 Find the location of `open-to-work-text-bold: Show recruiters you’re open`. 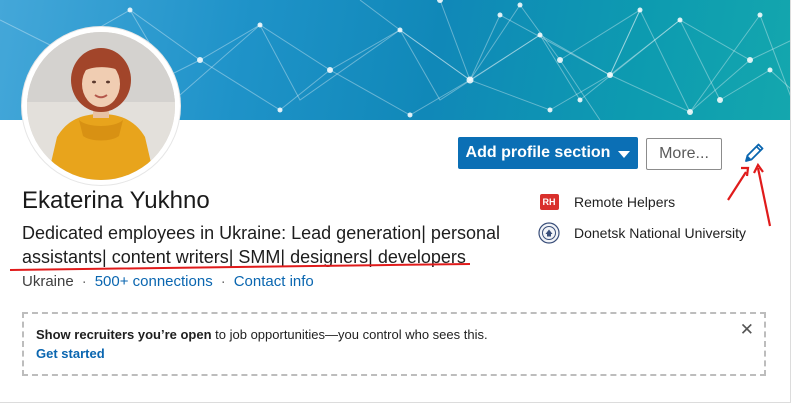

open-to-work-text-bold: Show recruiters you’re open is located at coordinates (124, 334).